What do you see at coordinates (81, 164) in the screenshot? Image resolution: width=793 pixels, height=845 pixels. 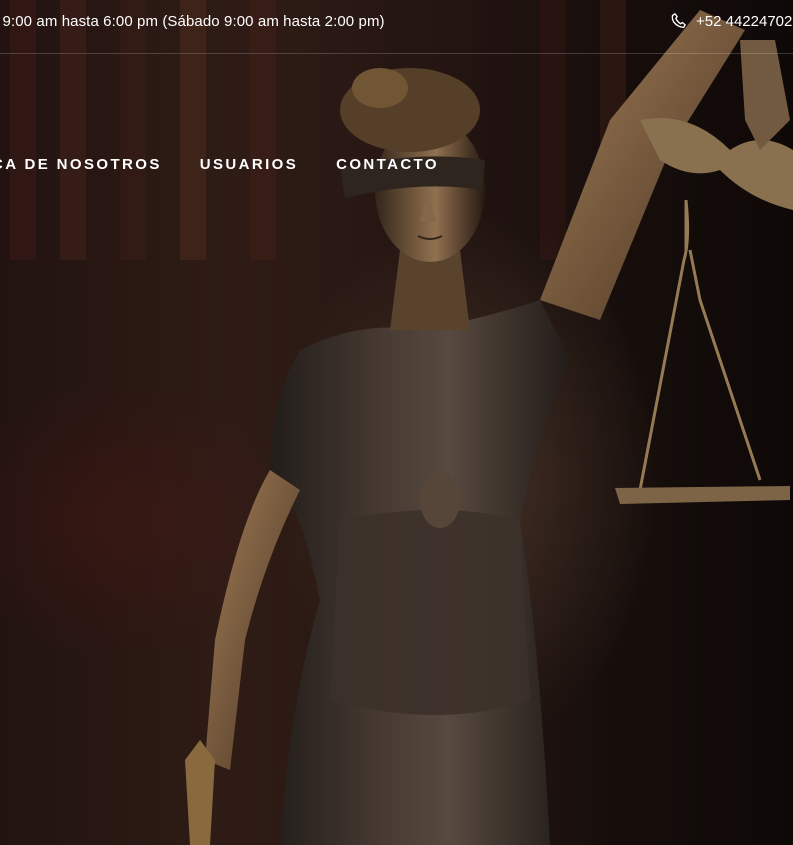 I see `nav-item-acerca-de-nosotros: CA DE NOSOTROS` at bounding box center [81, 164].